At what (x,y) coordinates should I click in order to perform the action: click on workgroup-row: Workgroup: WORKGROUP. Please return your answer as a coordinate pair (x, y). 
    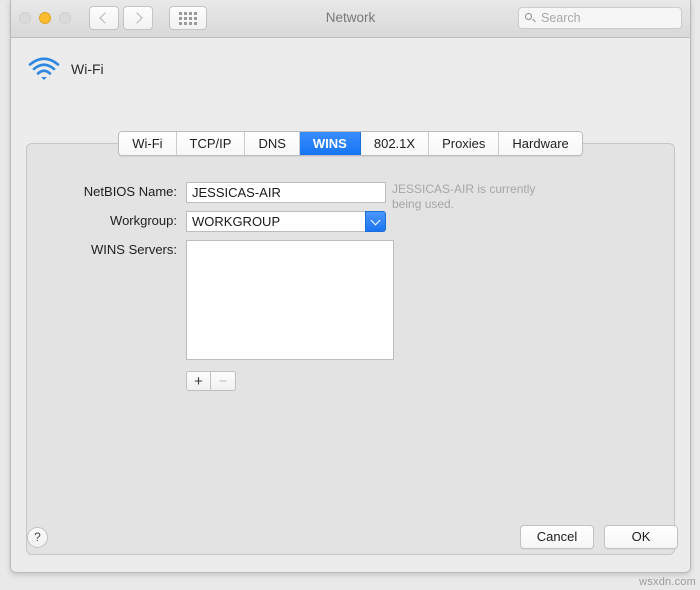
    Looking at the image, I should click on (229, 221).